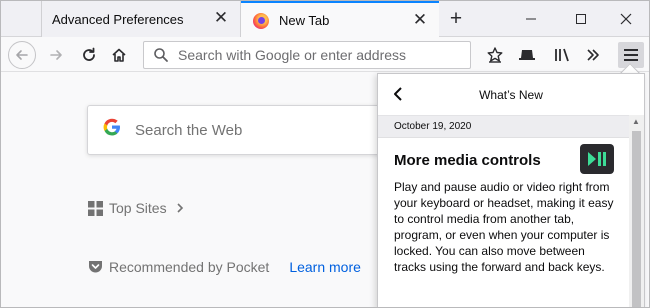 This screenshot has height=308, width=650. I want to click on pocket-section-heading: Recommended by Pocket Learn more, so click(224, 267).